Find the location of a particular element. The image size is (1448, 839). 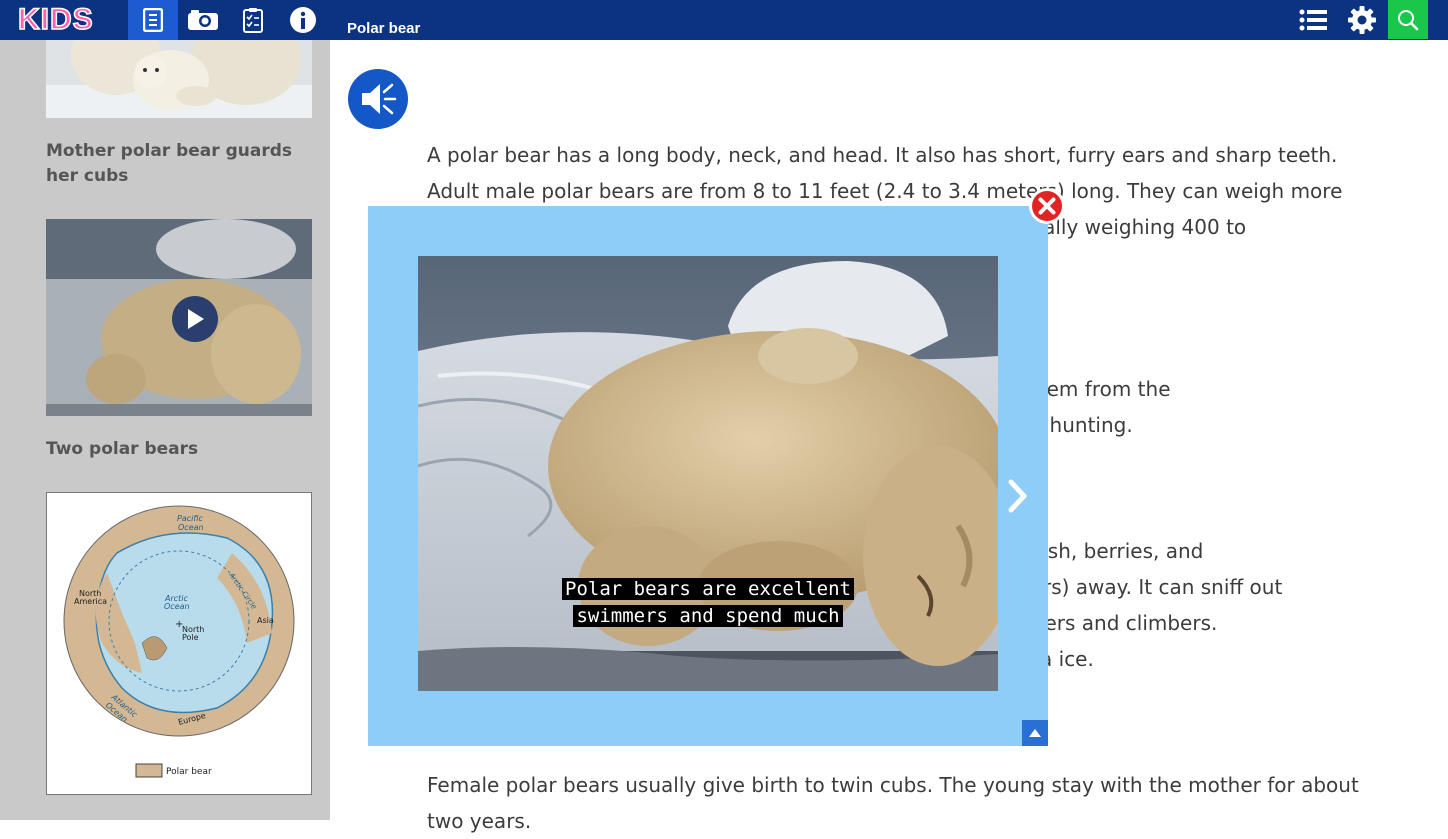

info-button is located at coordinates (303, 20).